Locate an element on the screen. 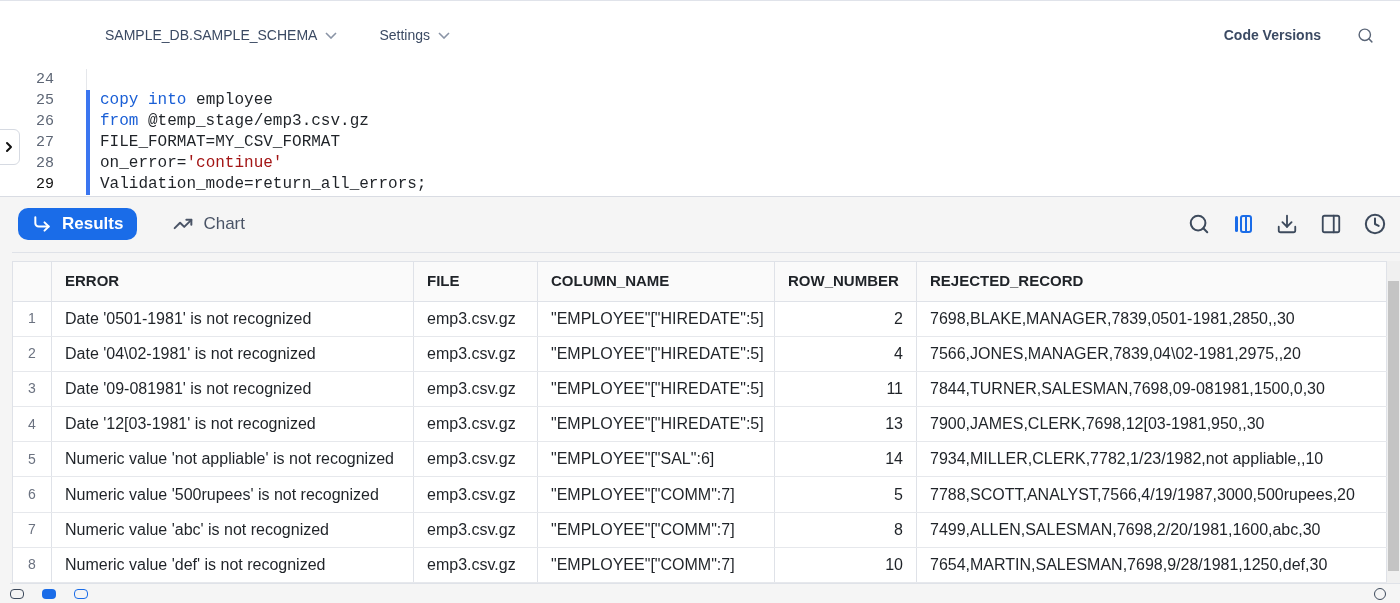  line-number: 25 is located at coordinates (45, 101).